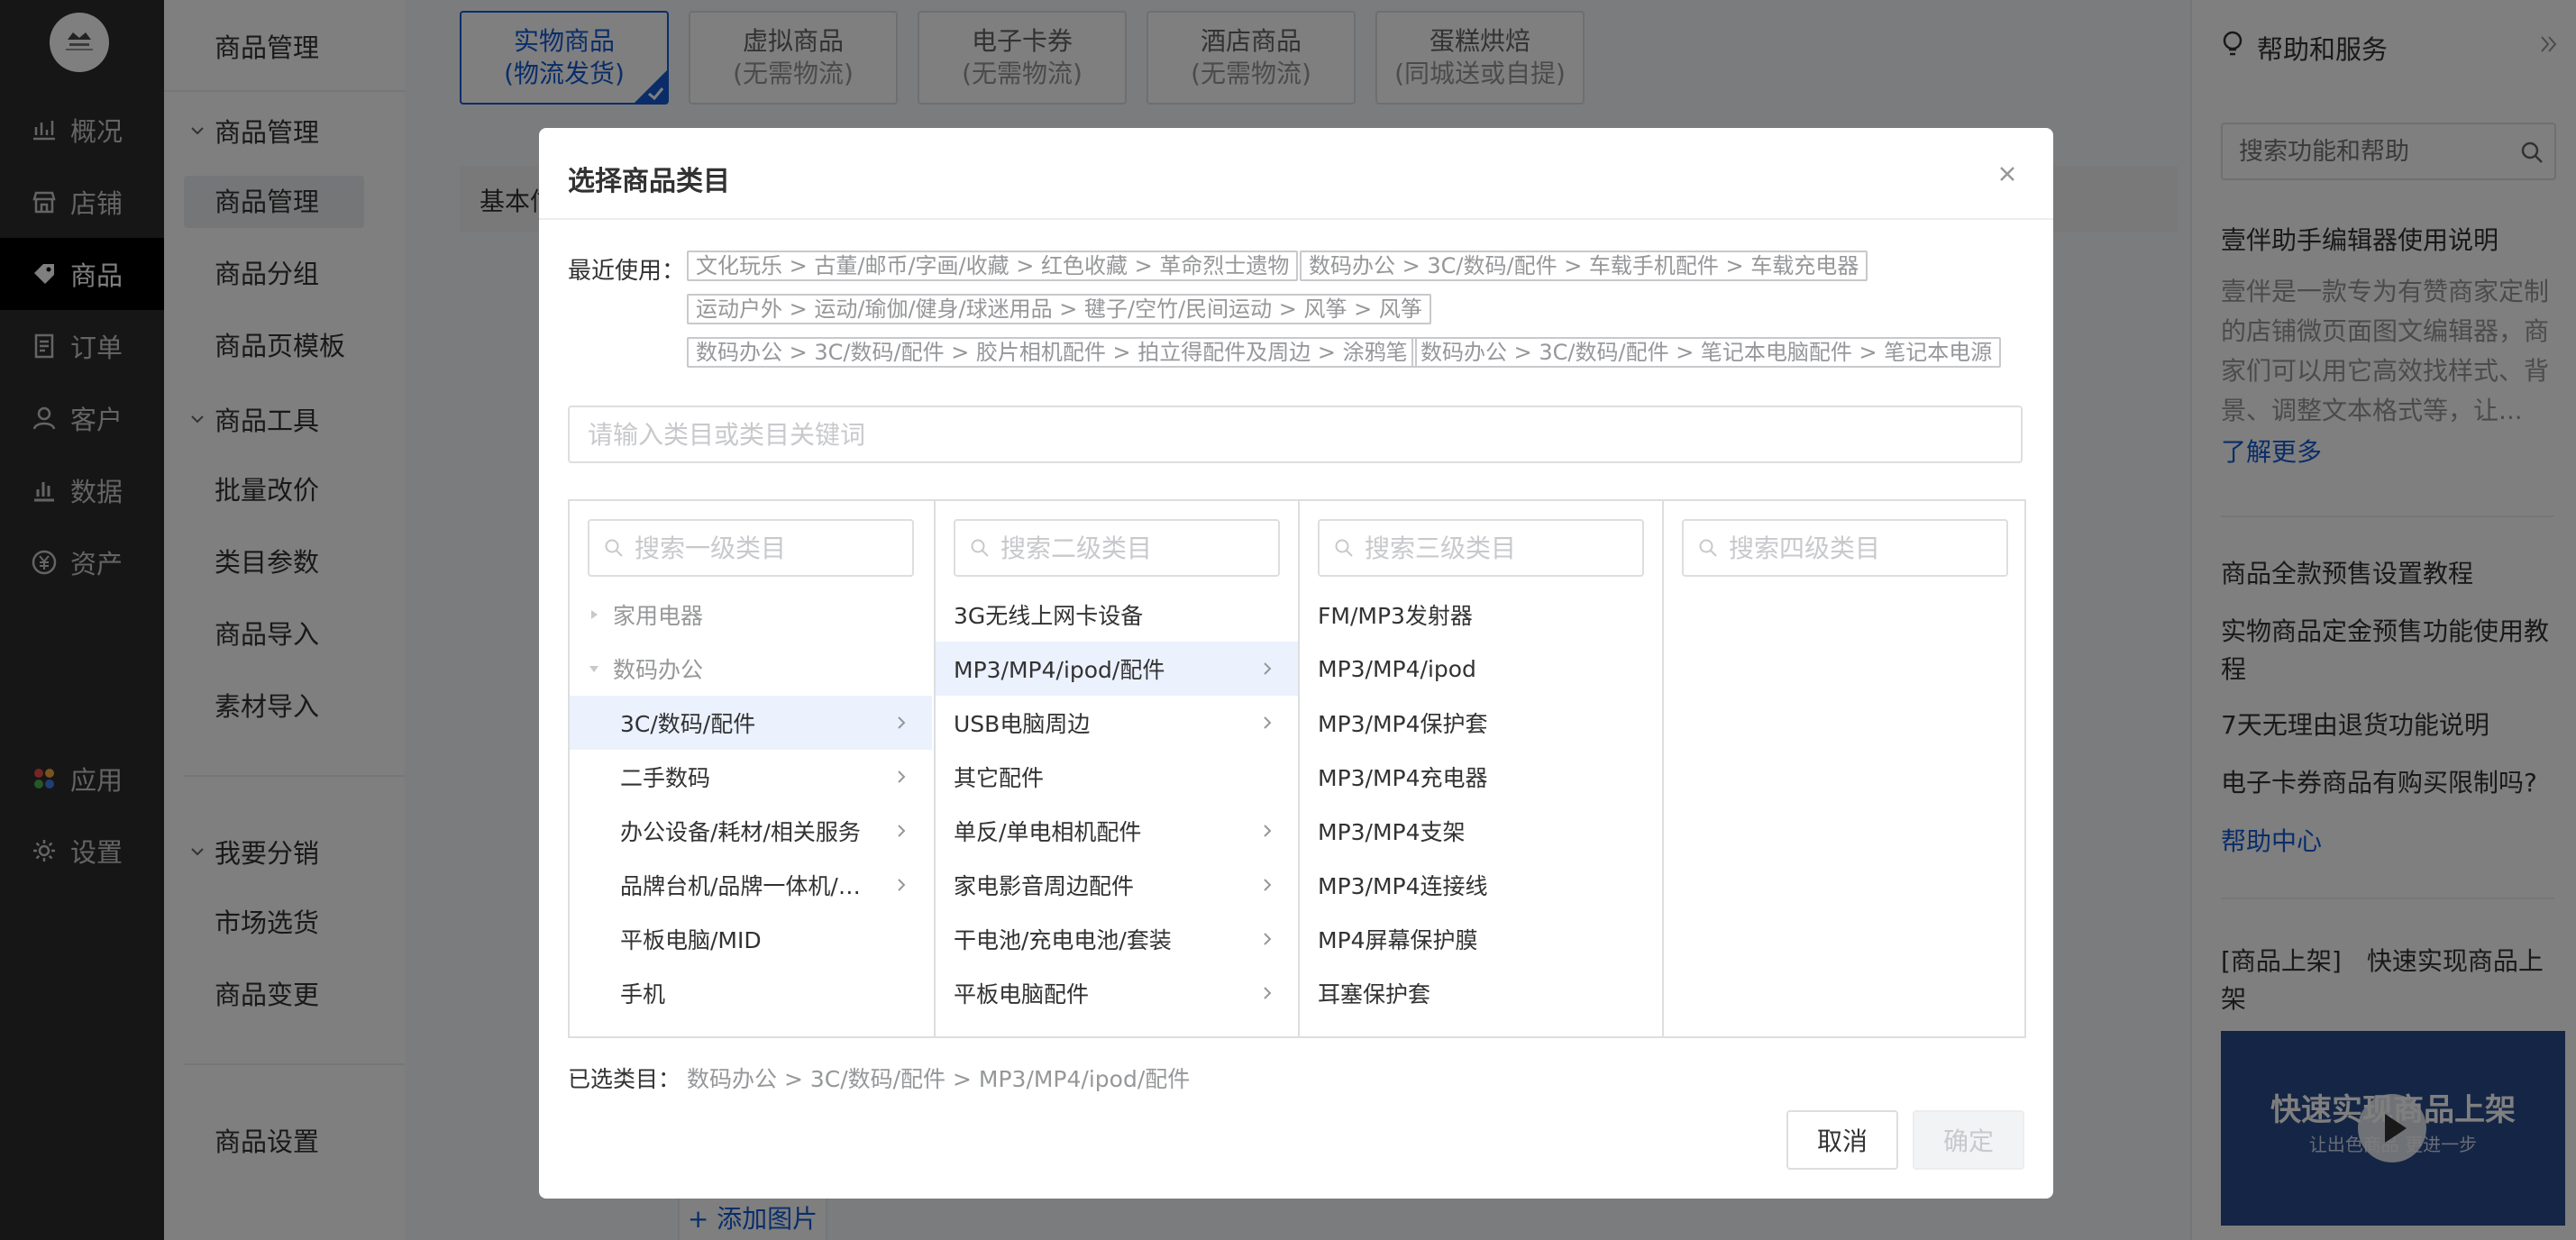  I want to click on option-label: MP3/MP4保护套, so click(1403, 724).